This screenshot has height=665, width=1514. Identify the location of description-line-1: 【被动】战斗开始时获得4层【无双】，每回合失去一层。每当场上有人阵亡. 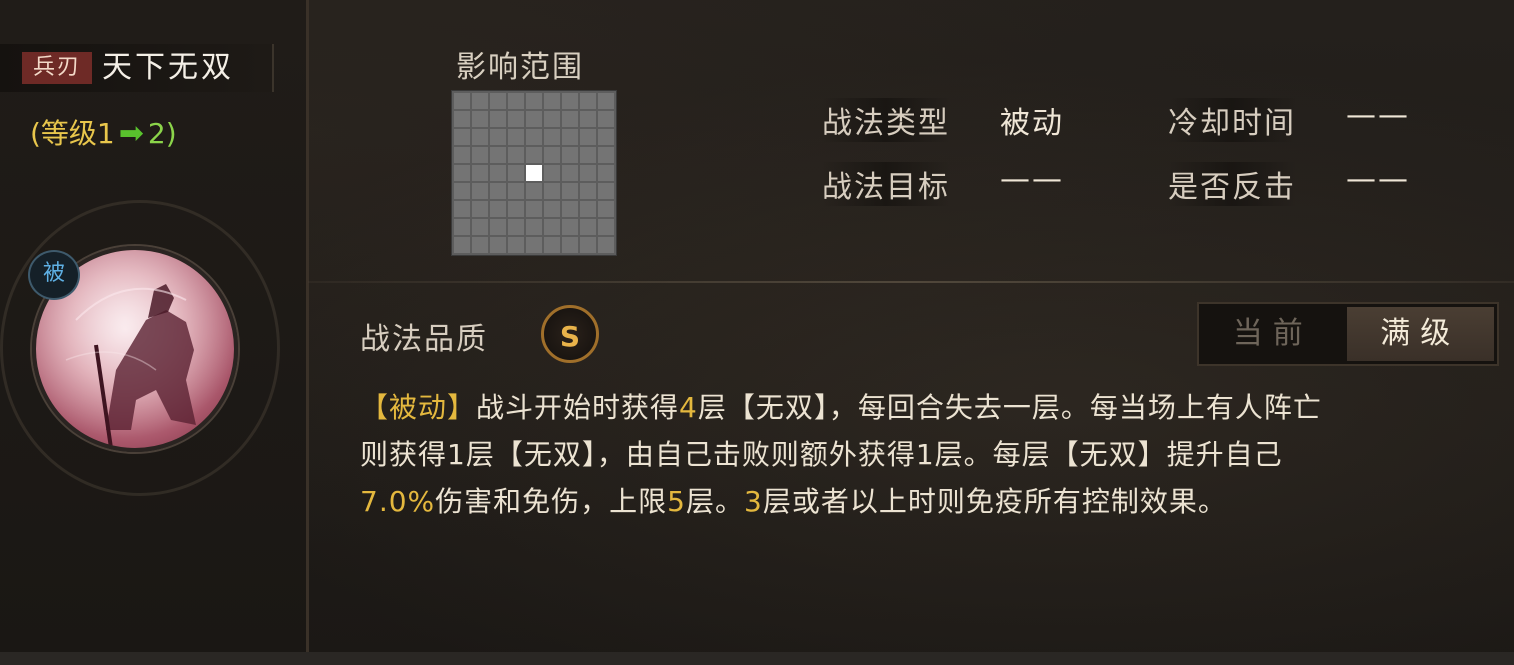
(937, 407).